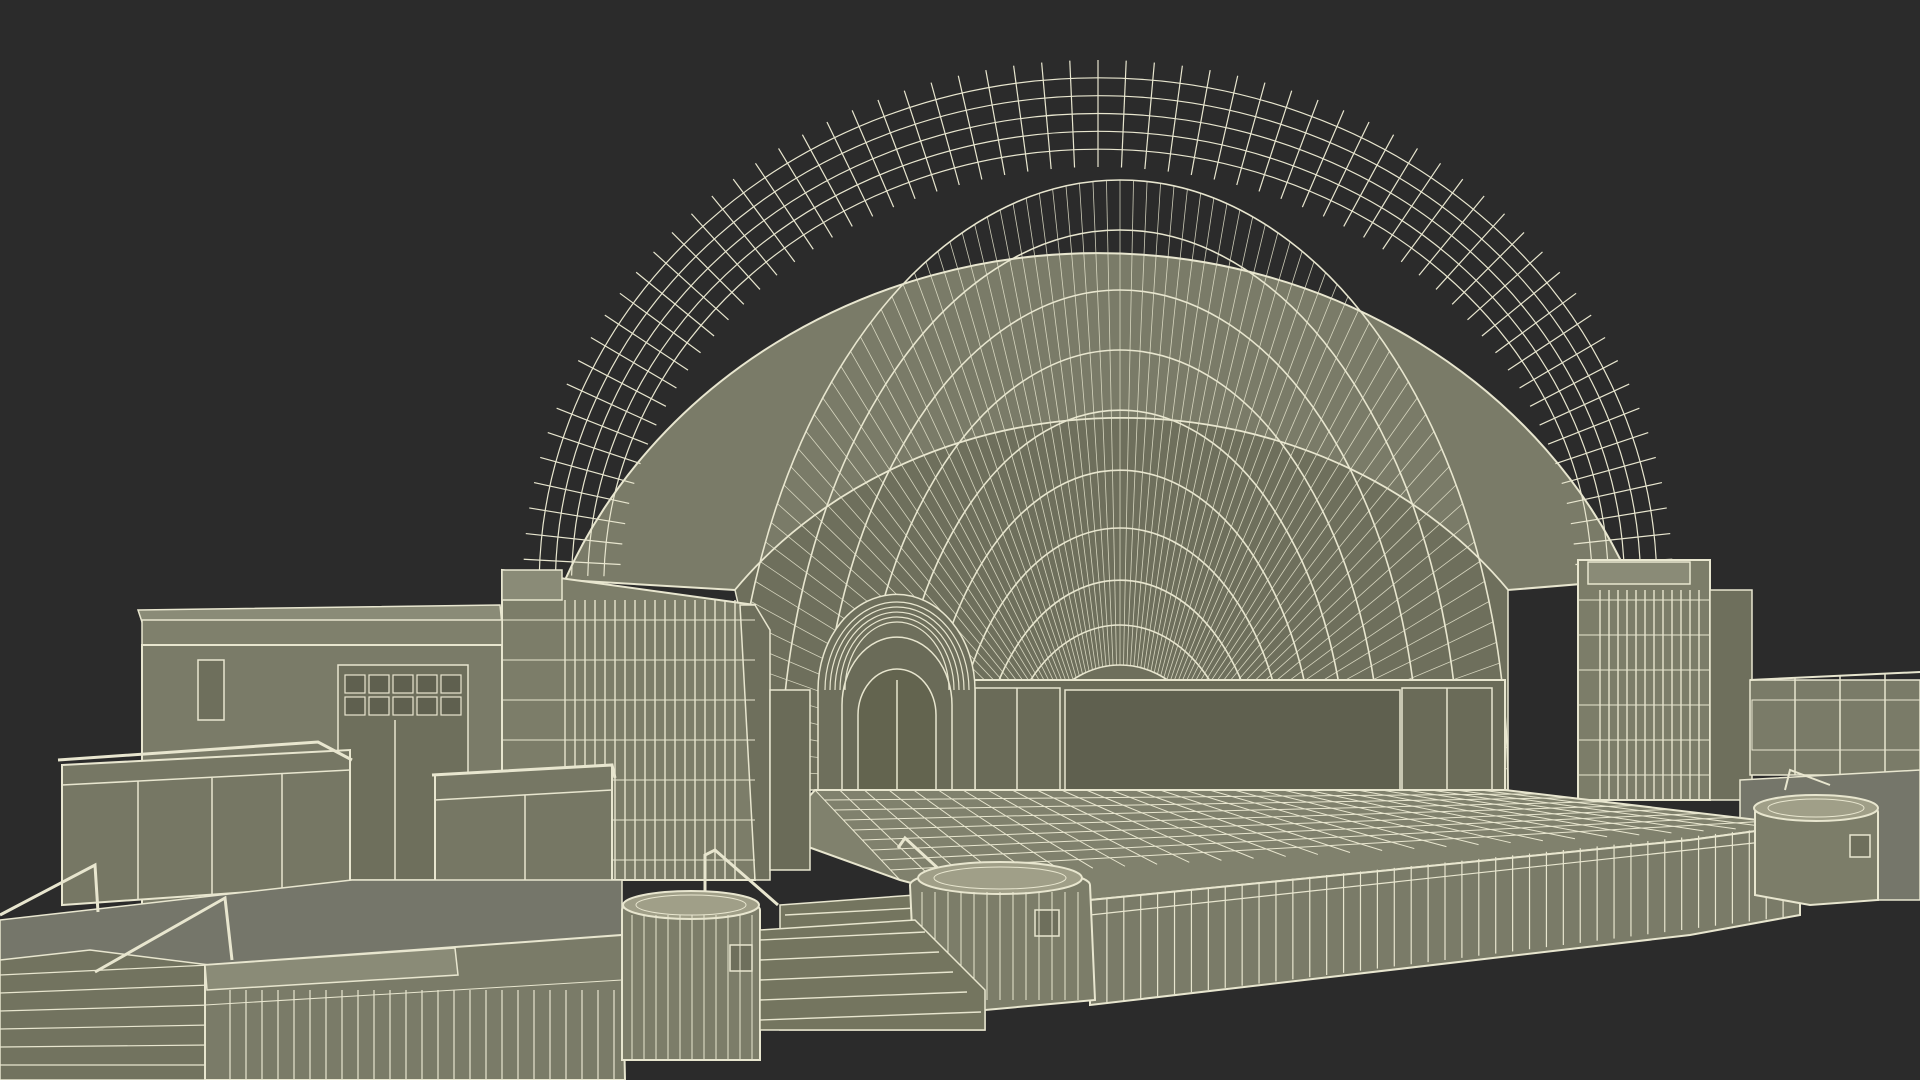 Image resolution: width=1920 pixels, height=1080 pixels. Describe the element at coordinates (1731, 695) in the screenshot. I see `right-pylon-side` at that location.